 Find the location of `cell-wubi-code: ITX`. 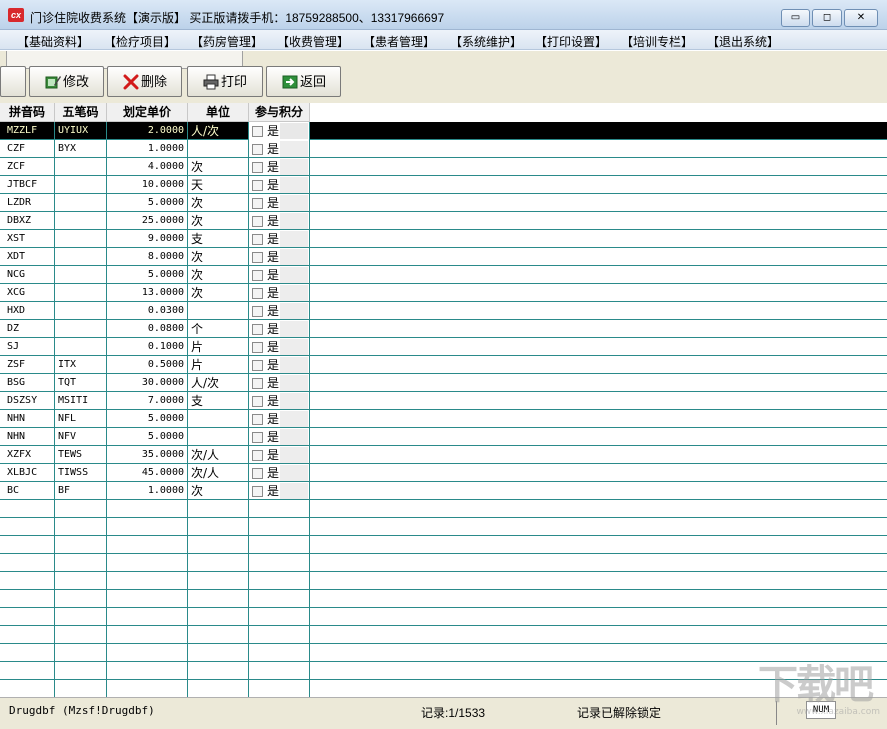

cell-wubi-code: ITX is located at coordinates (81, 365).